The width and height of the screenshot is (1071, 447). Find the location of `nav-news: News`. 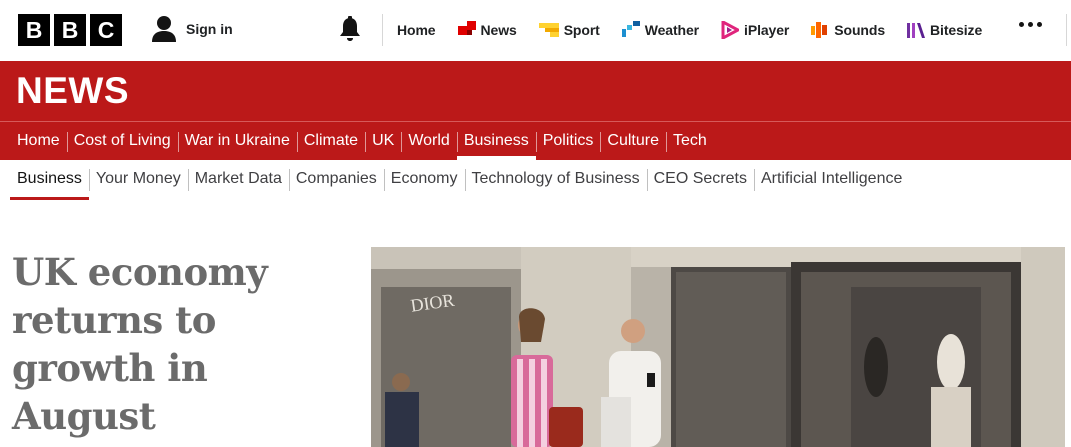

nav-news: News is located at coordinates (487, 30).